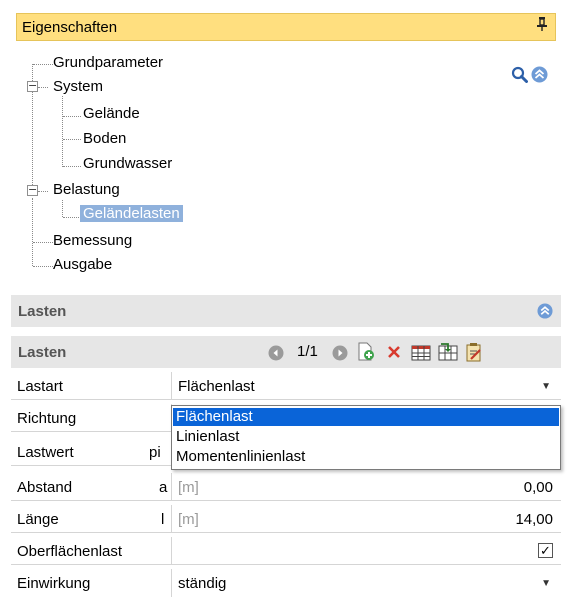 This screenshot has width=571, height=605. I want to click on row-label: Einwirkung, so click(54, 583).